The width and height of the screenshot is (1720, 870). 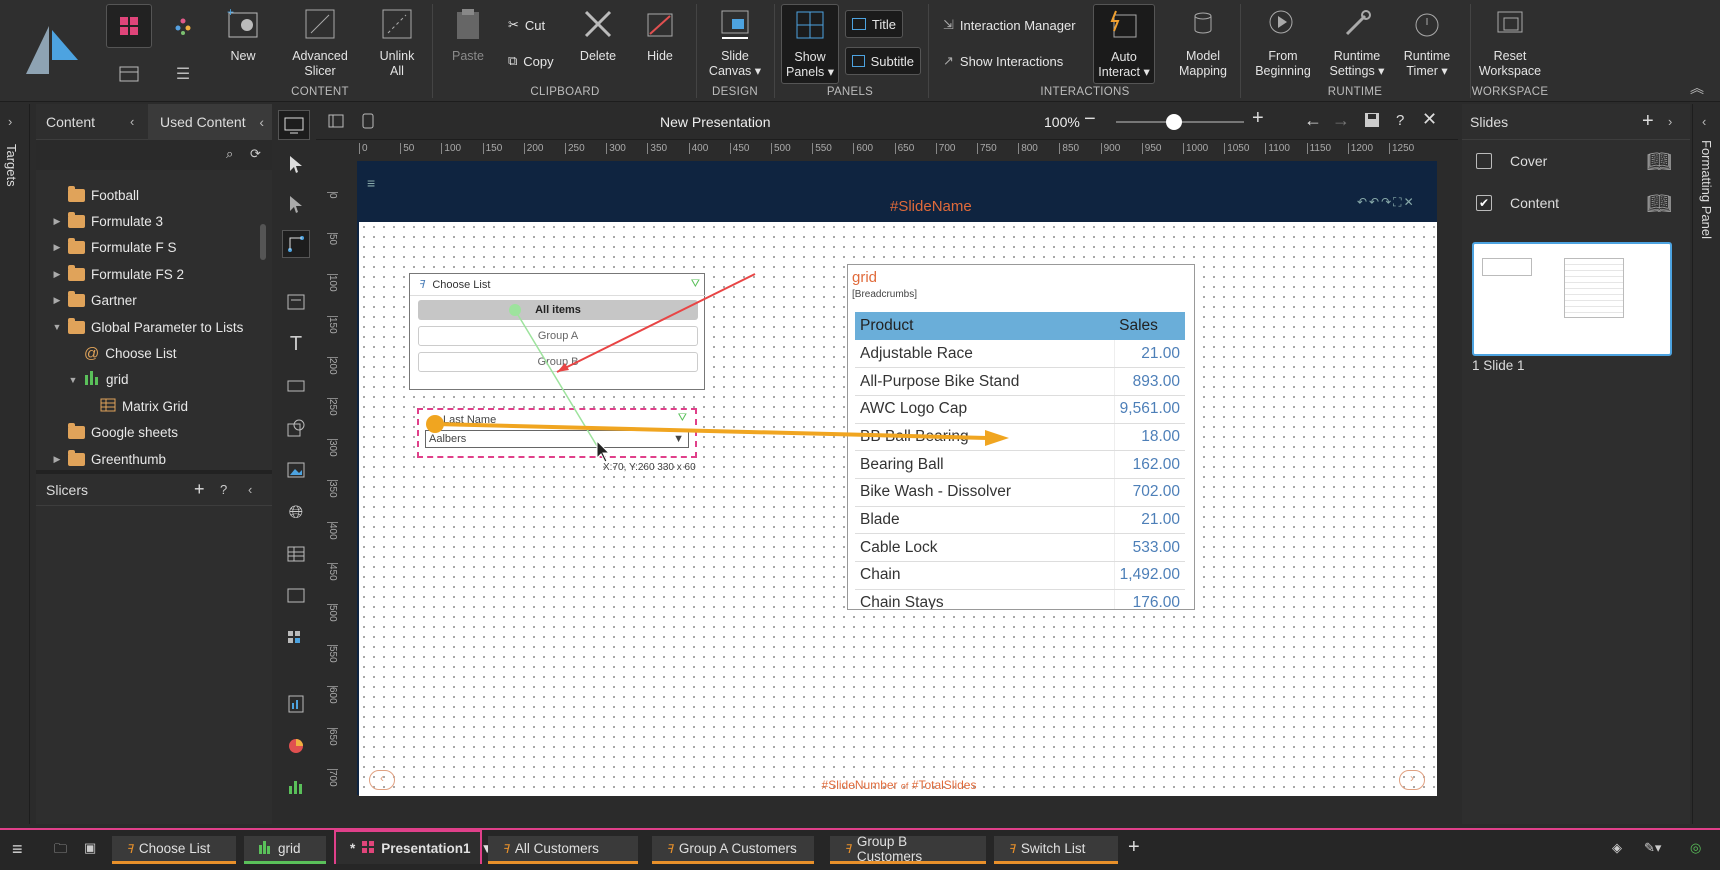 I want to click on collapse-ribbon-icon: ︽, so click(x=1697, y=88).